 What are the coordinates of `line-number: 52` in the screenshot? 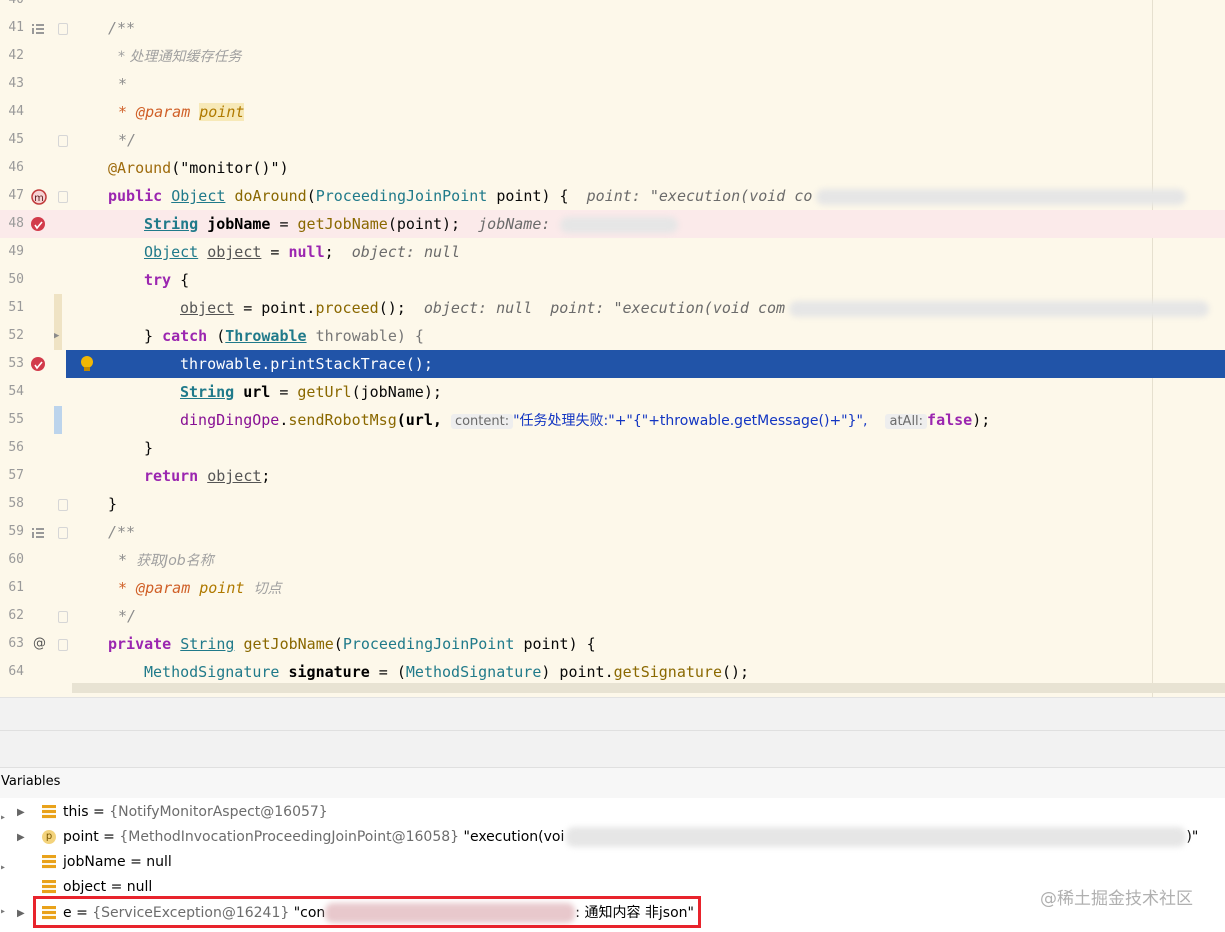 It's located at (16, 335).